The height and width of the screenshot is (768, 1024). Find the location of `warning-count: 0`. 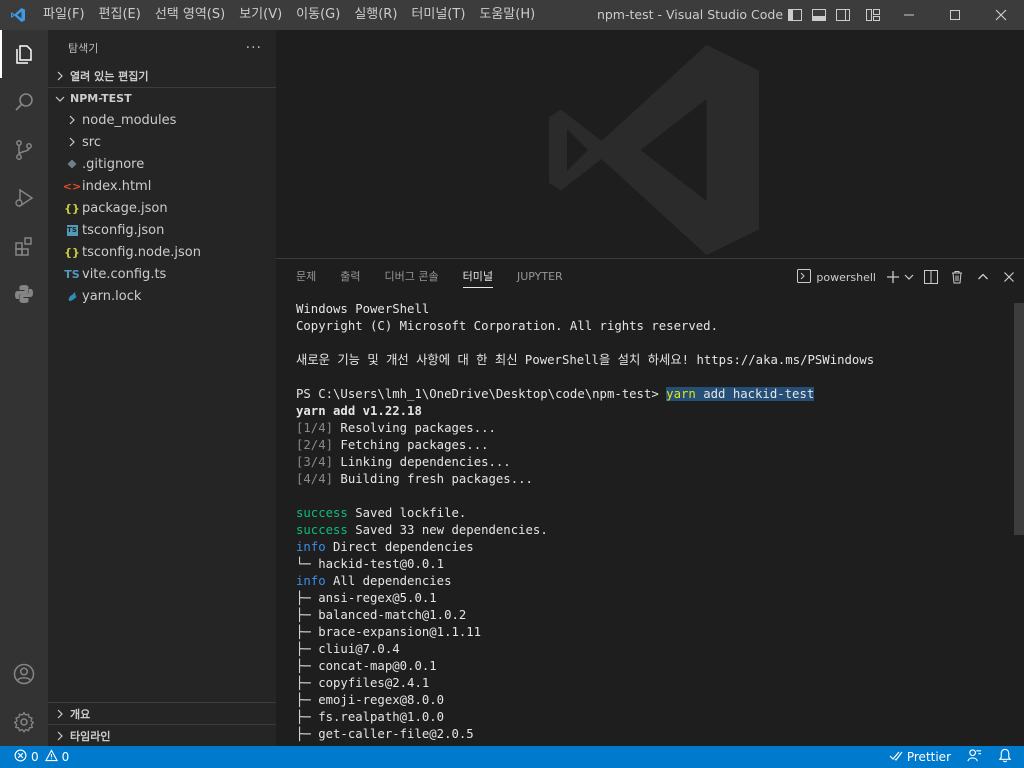

warning-count: 0 is located at coordinates (65, 757).